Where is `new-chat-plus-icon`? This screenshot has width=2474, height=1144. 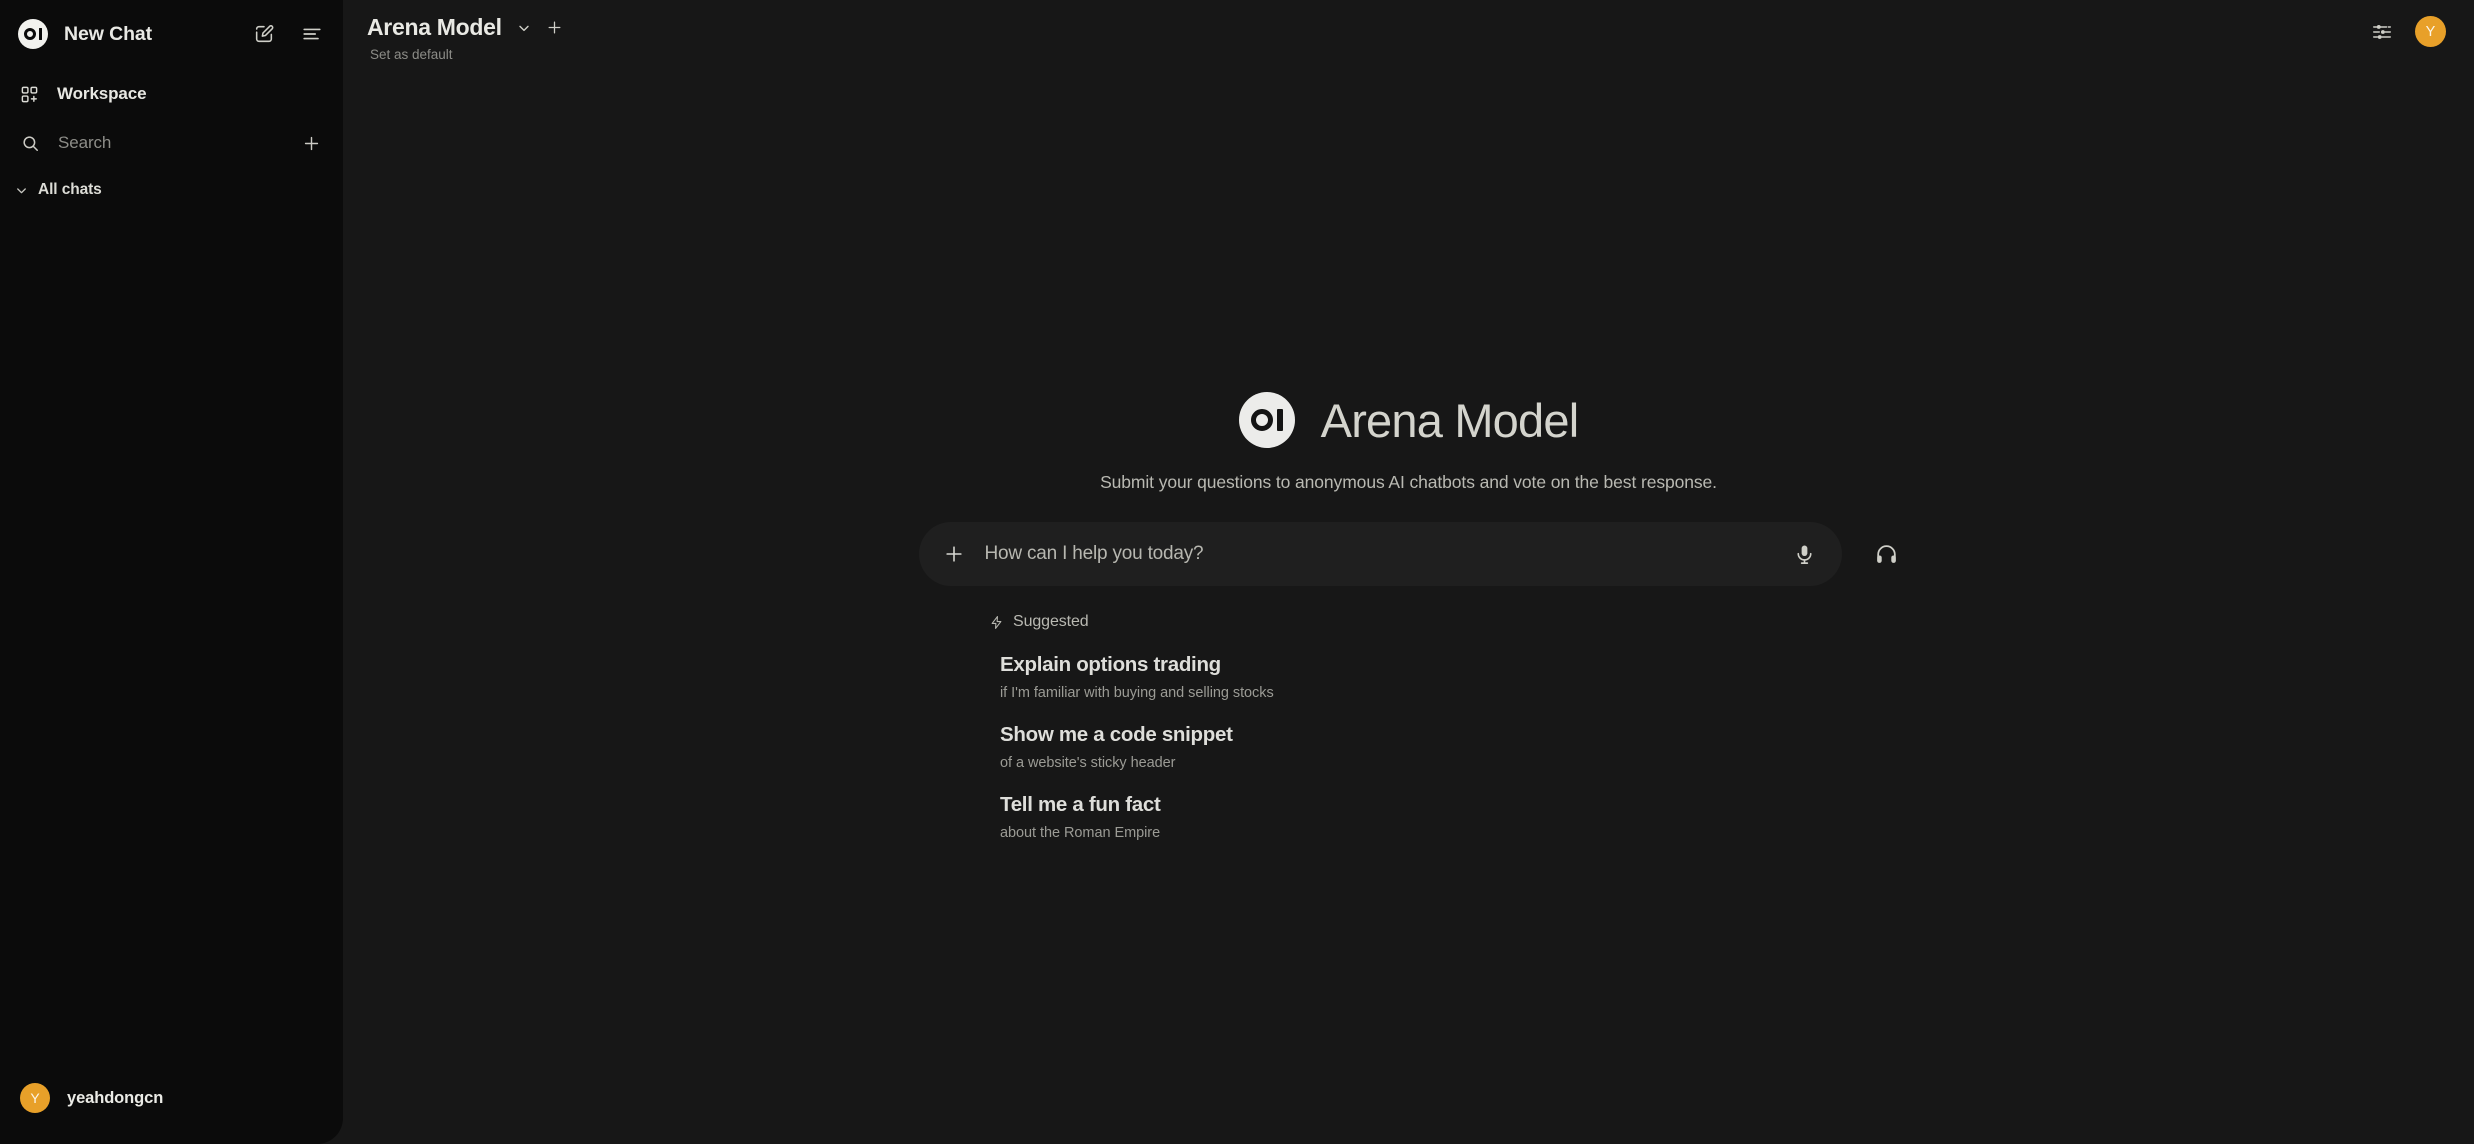 new-chat-plus-icon is located at coordinates (311, 143).